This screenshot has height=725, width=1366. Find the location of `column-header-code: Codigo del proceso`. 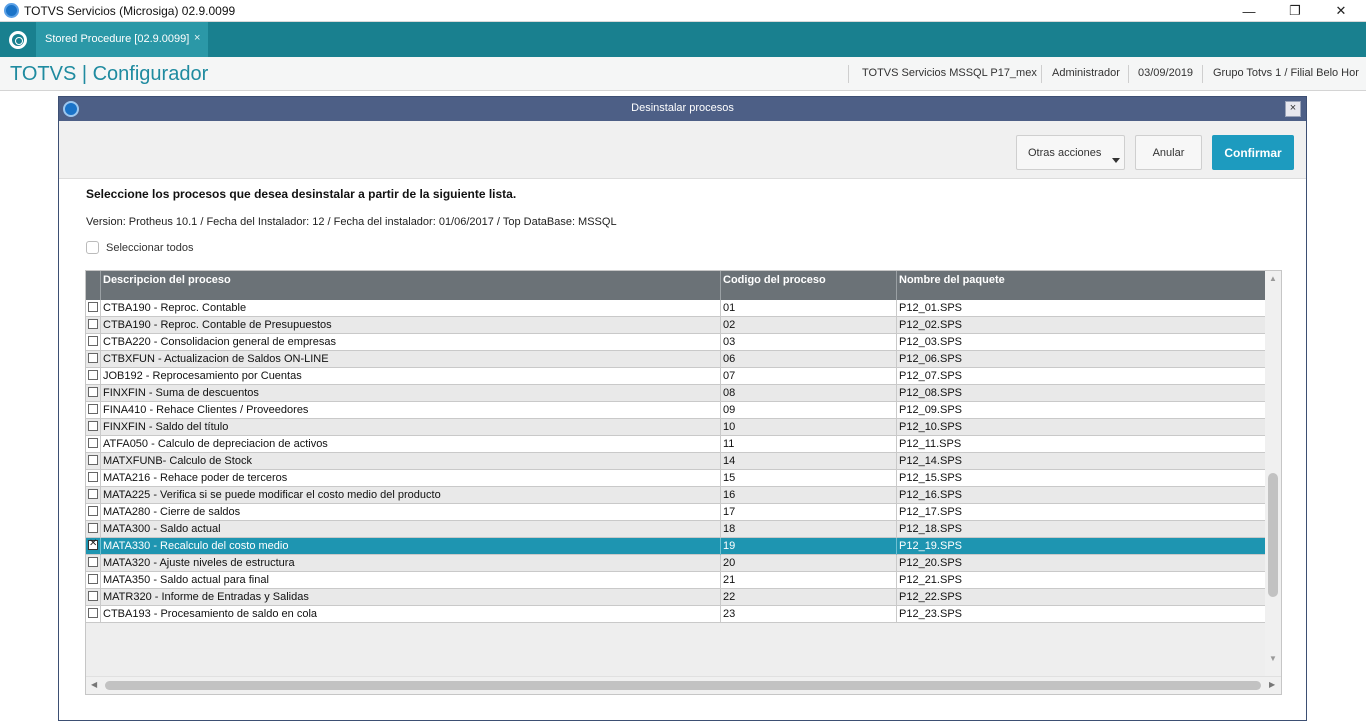

column-header-code: Codigo del proceso is located at coordinates (774, 280).